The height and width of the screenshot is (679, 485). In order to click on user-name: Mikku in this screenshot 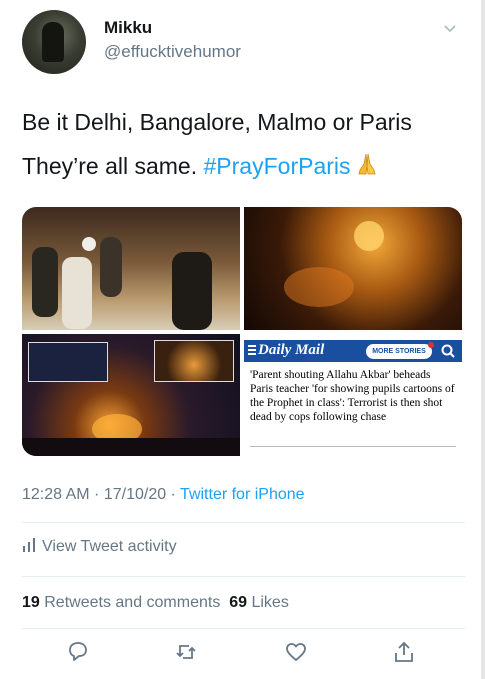, I will do `click(128, 28)`.